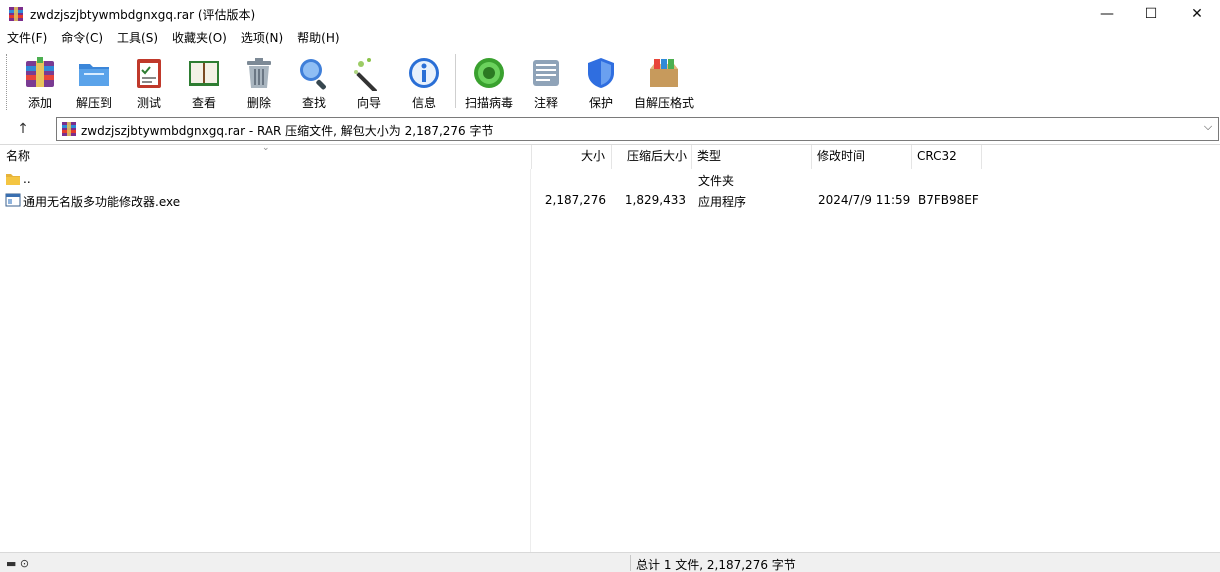 This screenshot has width=1220, height=572. What do you see at coordinates (17, 563) in the screenshot?
I see `drive-key-icon: ▬ ⊙` at bounding box center [17, 563].